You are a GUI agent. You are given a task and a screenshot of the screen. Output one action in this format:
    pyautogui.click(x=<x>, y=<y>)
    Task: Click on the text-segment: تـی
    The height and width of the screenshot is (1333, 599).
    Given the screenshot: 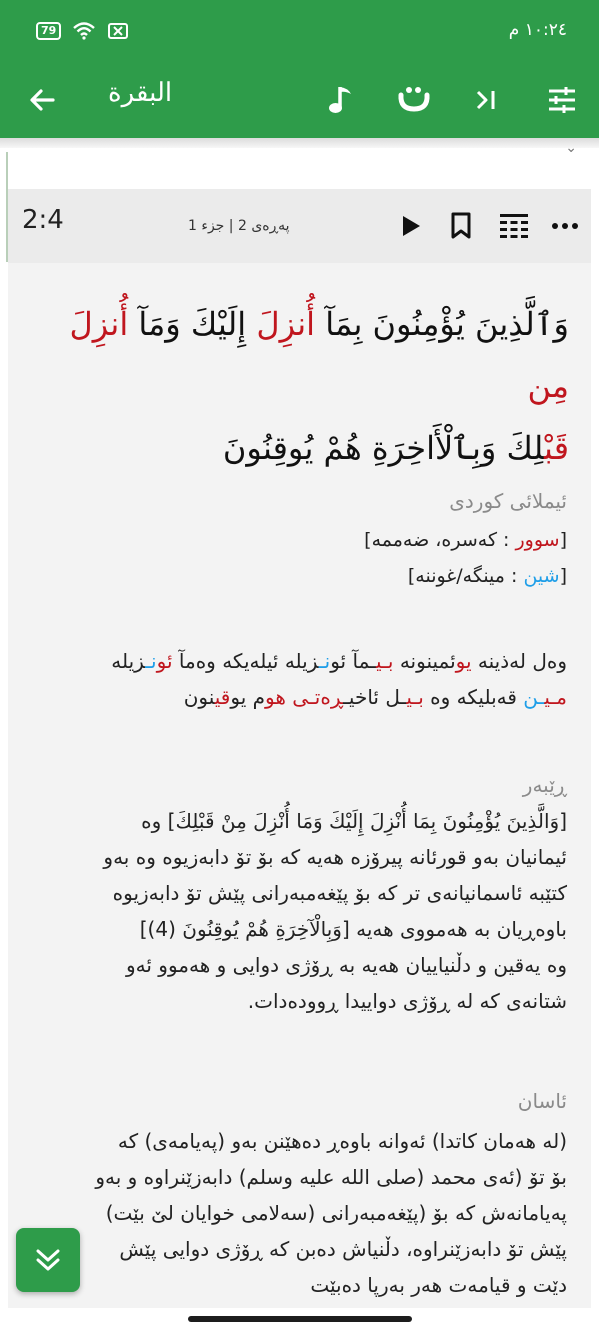 What is the action you would take?
    pyautogui.click(x=306, y=697)
    